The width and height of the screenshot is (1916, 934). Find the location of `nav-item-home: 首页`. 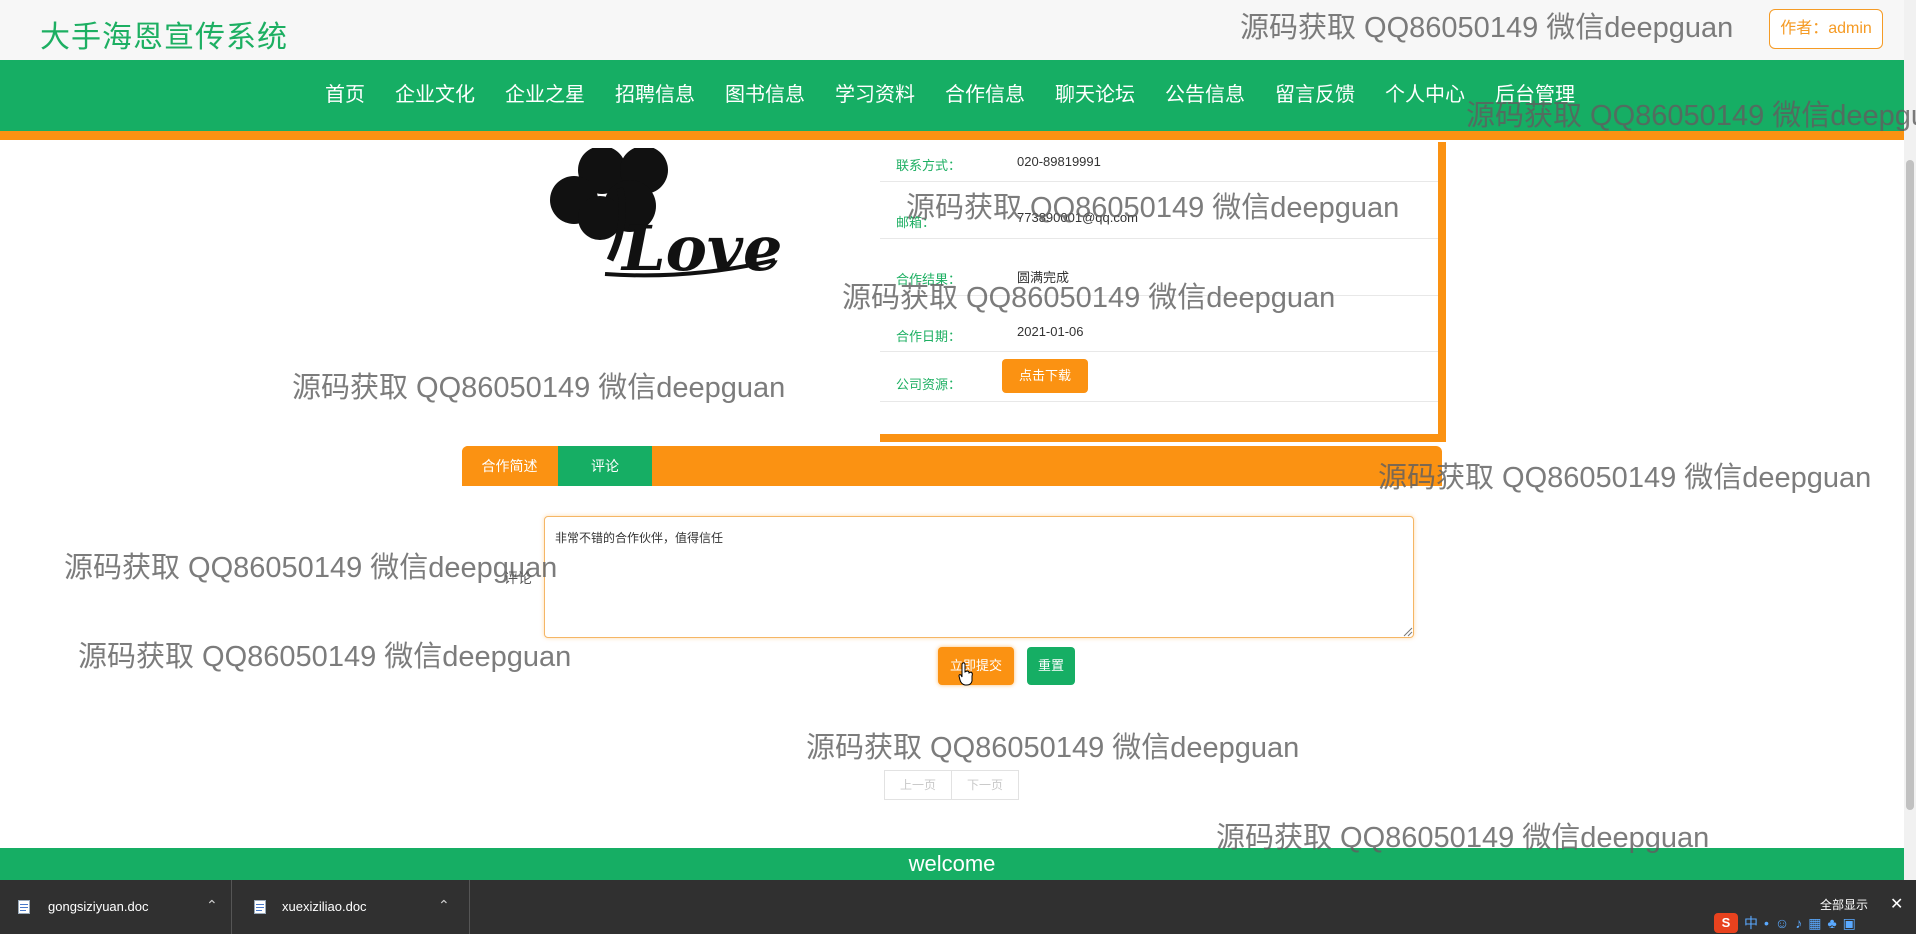

nav-item-home: 首页 is located at coordinates (345, 95).